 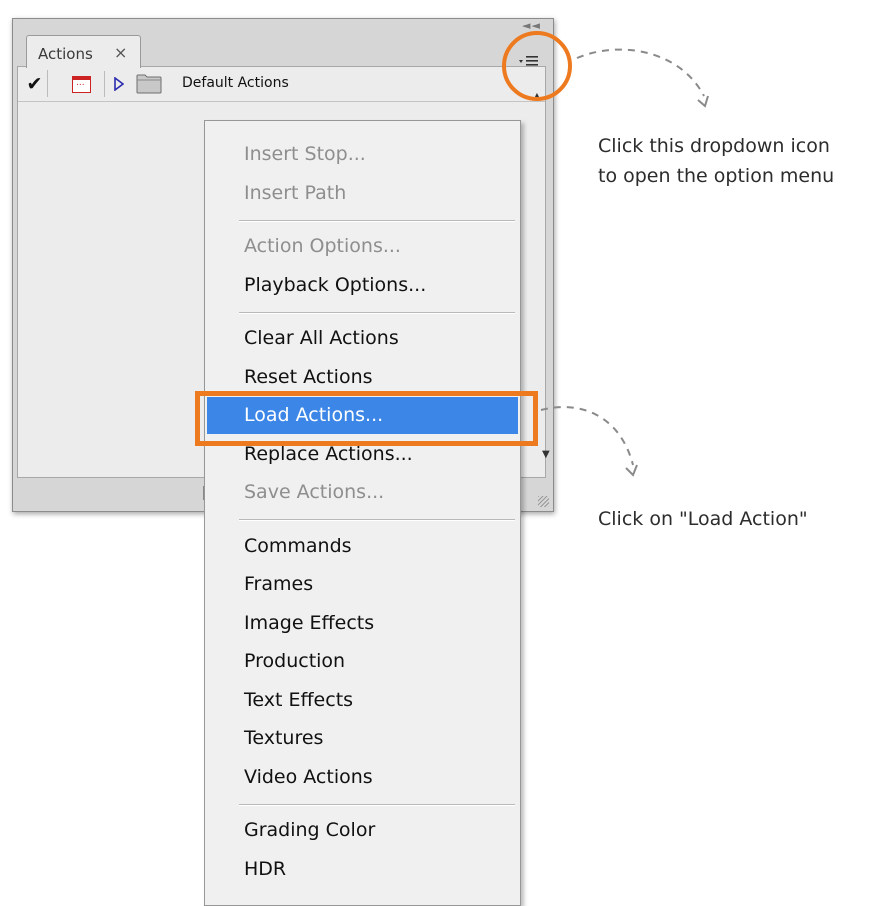 I want to click on load-instruction-note: Click on "Load Action", so click(x=703, y=519).